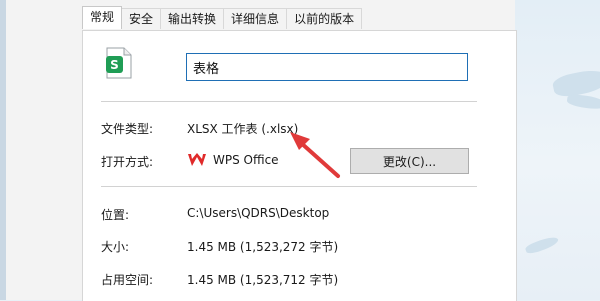 The height and width of the screenshot is (301, 600). I want to click on size-label: 大小:, so click(115, 247).